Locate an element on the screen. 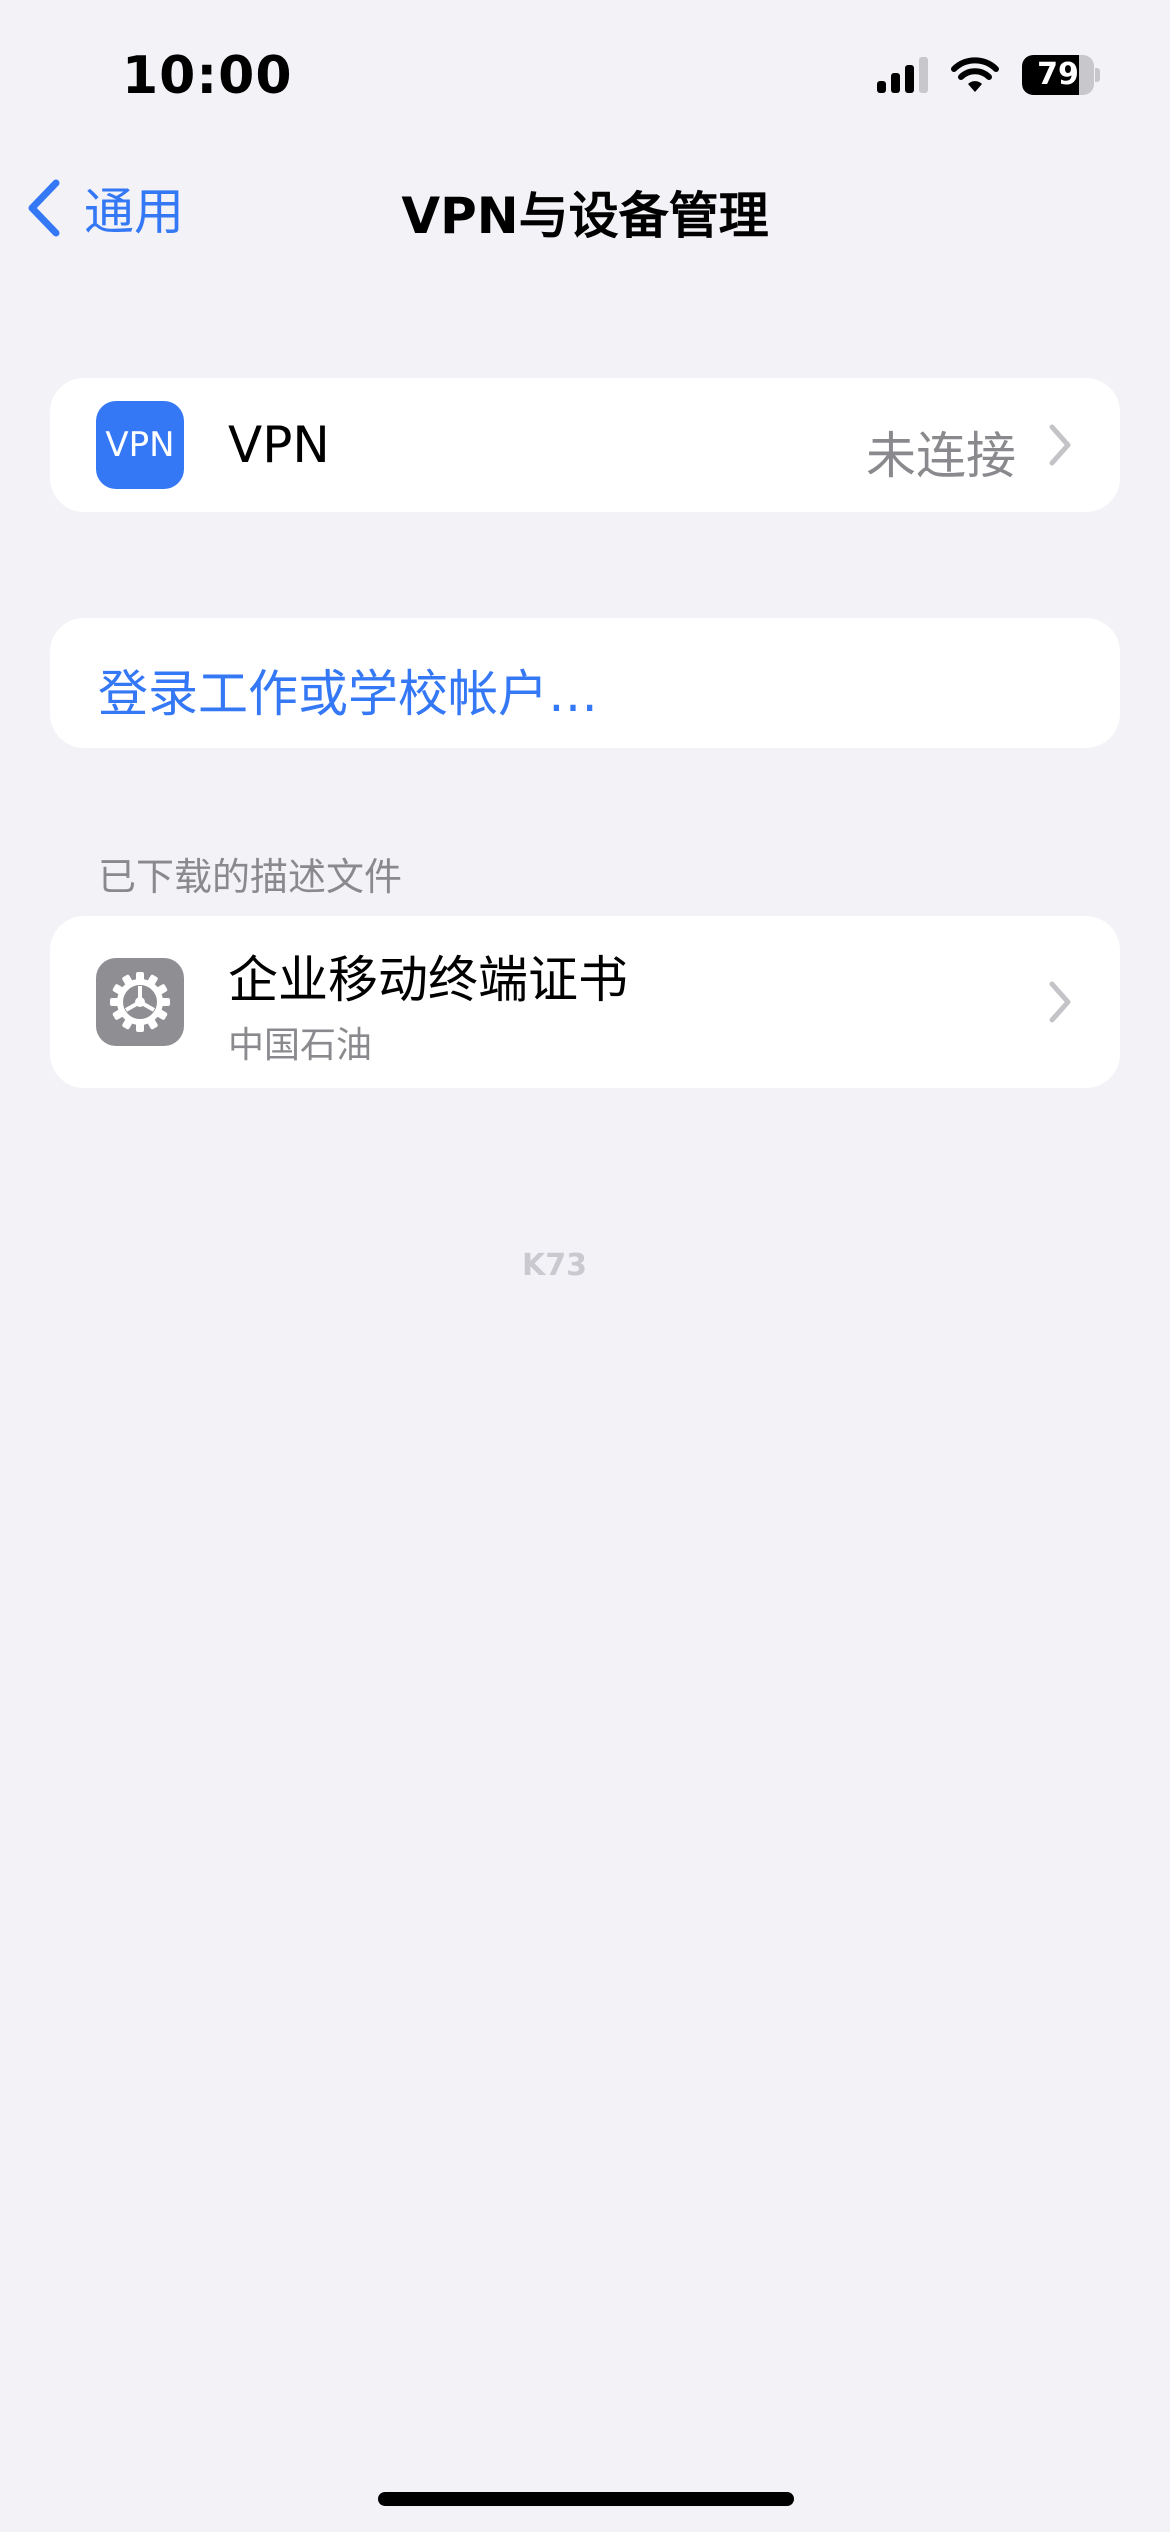  signal-icon is located at coordinates (902, 75).